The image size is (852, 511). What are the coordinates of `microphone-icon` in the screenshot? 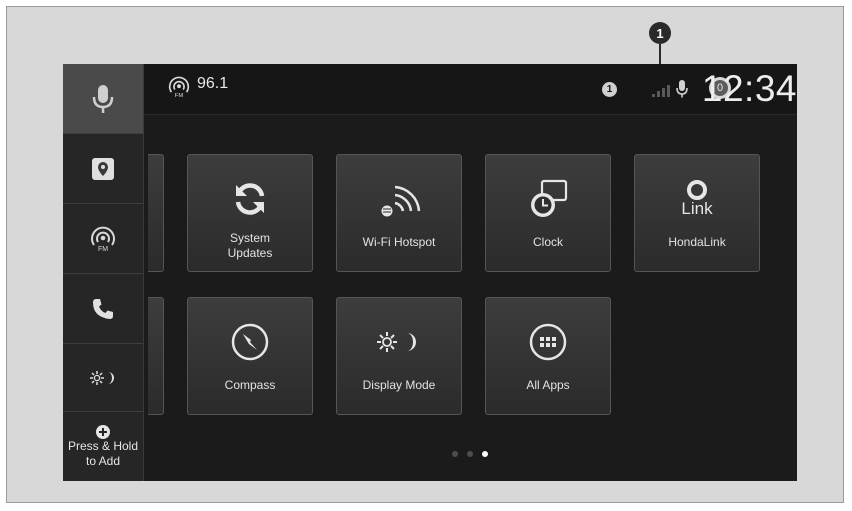 It's located at (103, 98).